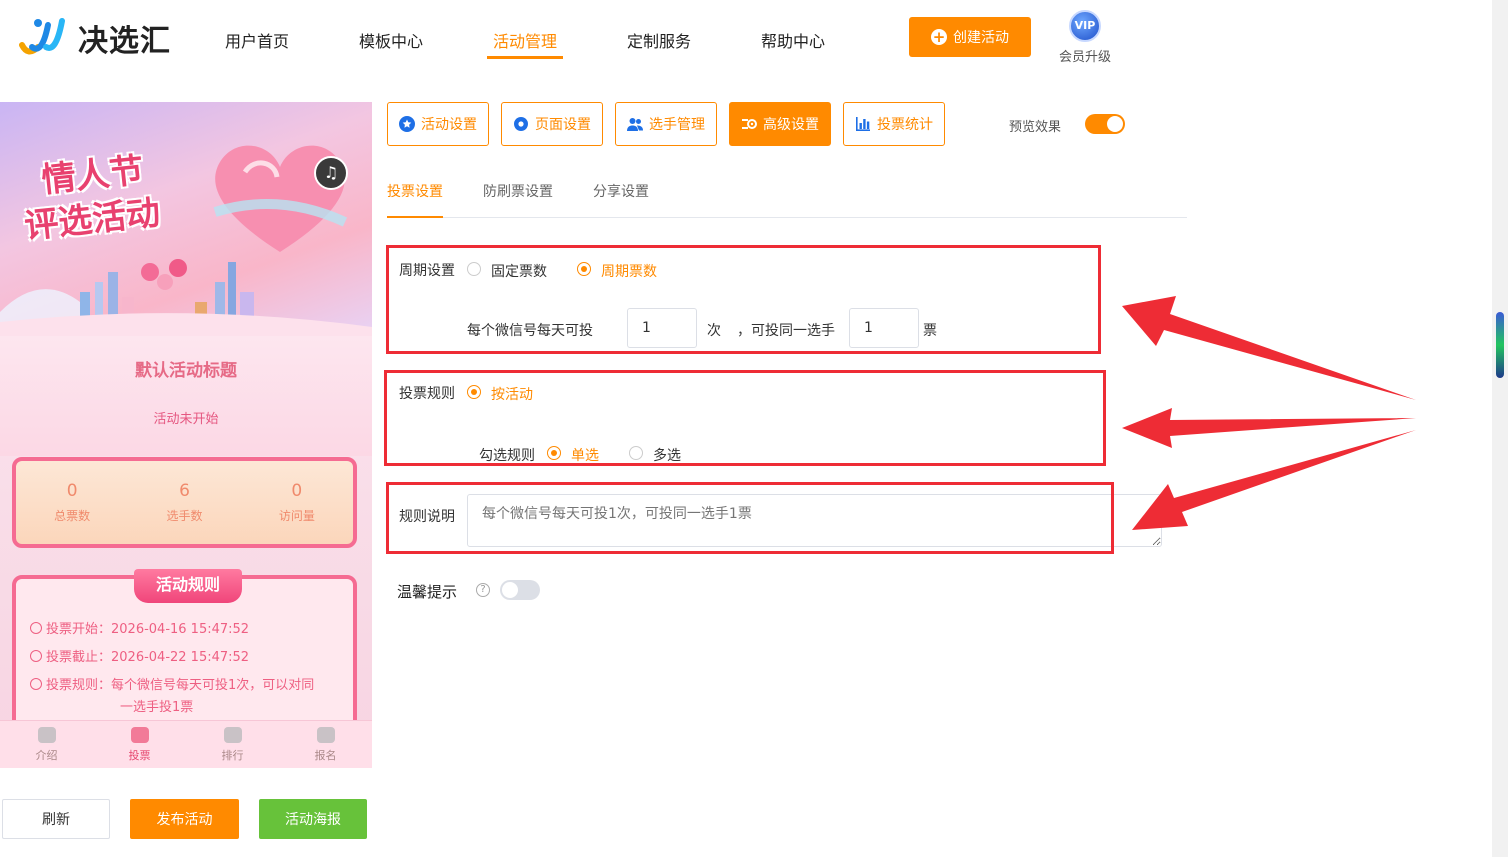  I want to click on signup-icon, so click(325, 735).